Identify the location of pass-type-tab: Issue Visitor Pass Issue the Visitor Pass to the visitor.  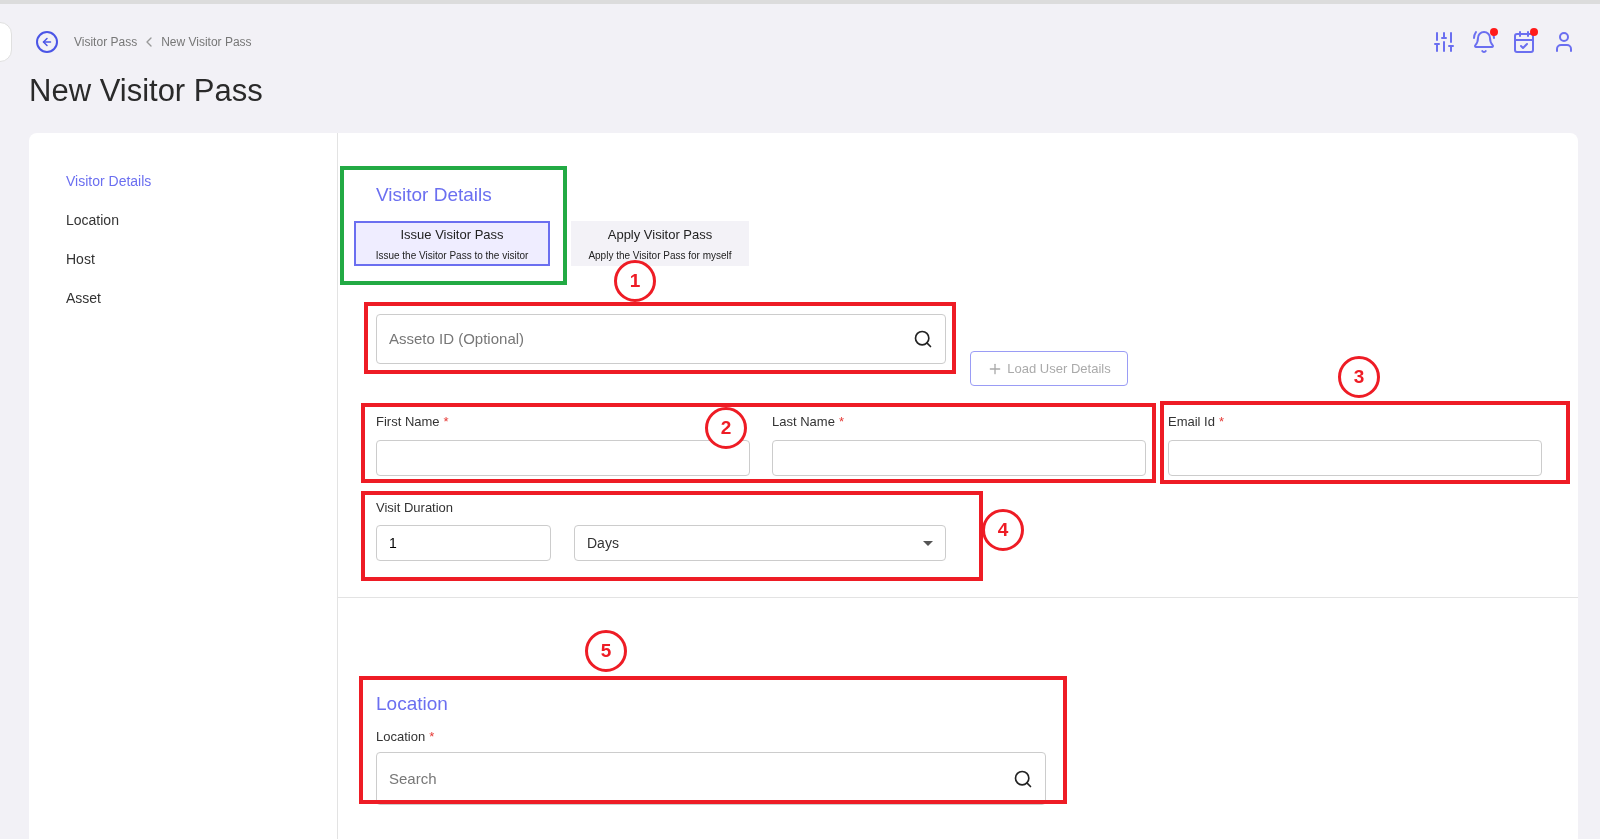
(452, 244).